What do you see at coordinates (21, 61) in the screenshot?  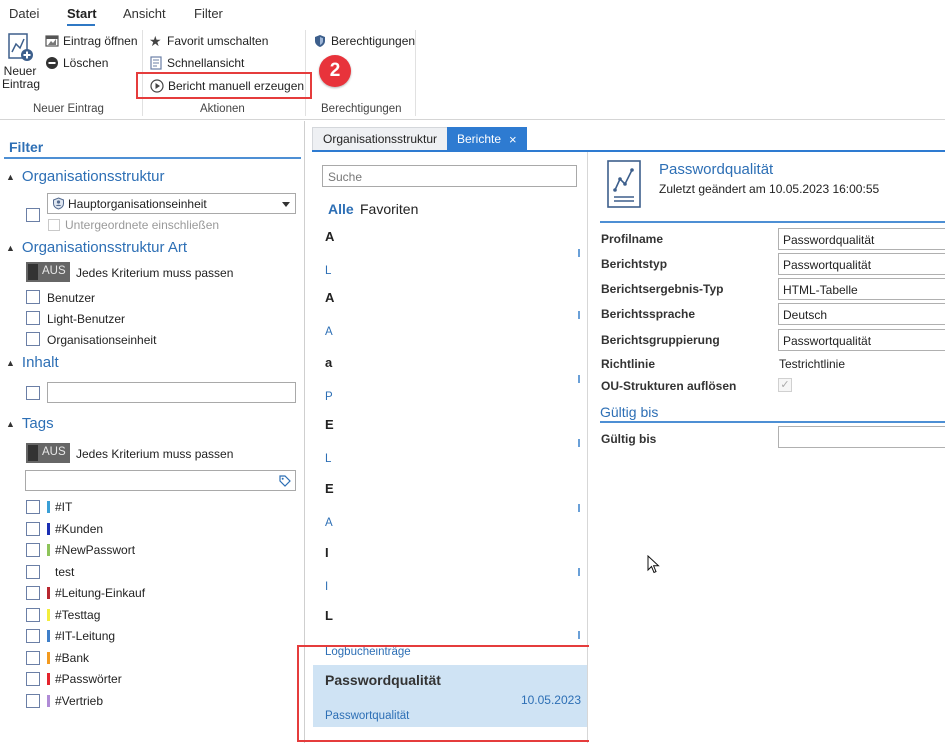 I see `new-entry-button: Neuer Eintrag` at bounding box center [21, 61].